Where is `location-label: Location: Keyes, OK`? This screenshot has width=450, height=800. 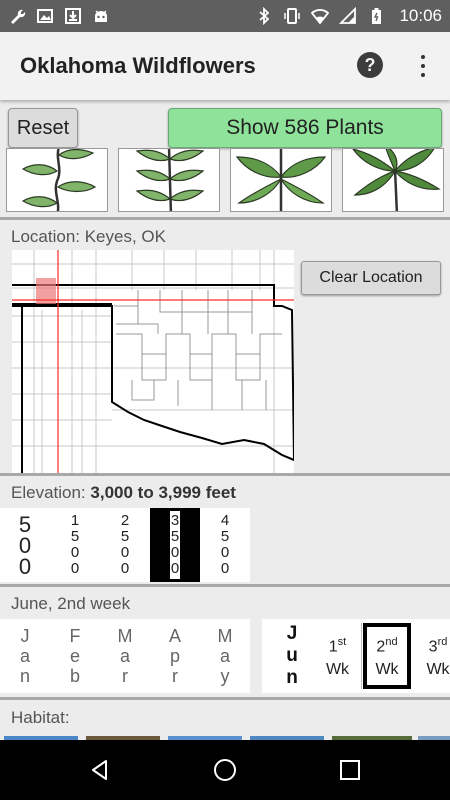 location-label: Location: Keyes, OK is located at coordinates (88, 236).